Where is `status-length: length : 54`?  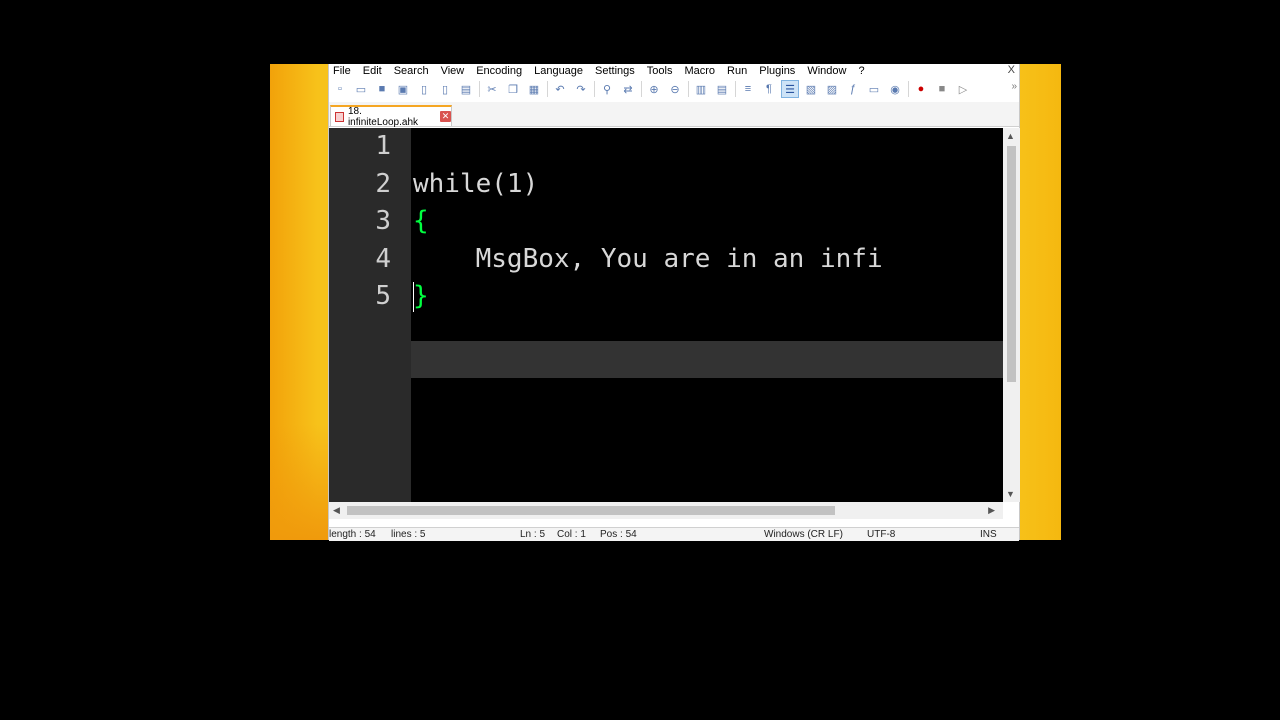
status-length: length : 54 is located at coordinates (352, 534).